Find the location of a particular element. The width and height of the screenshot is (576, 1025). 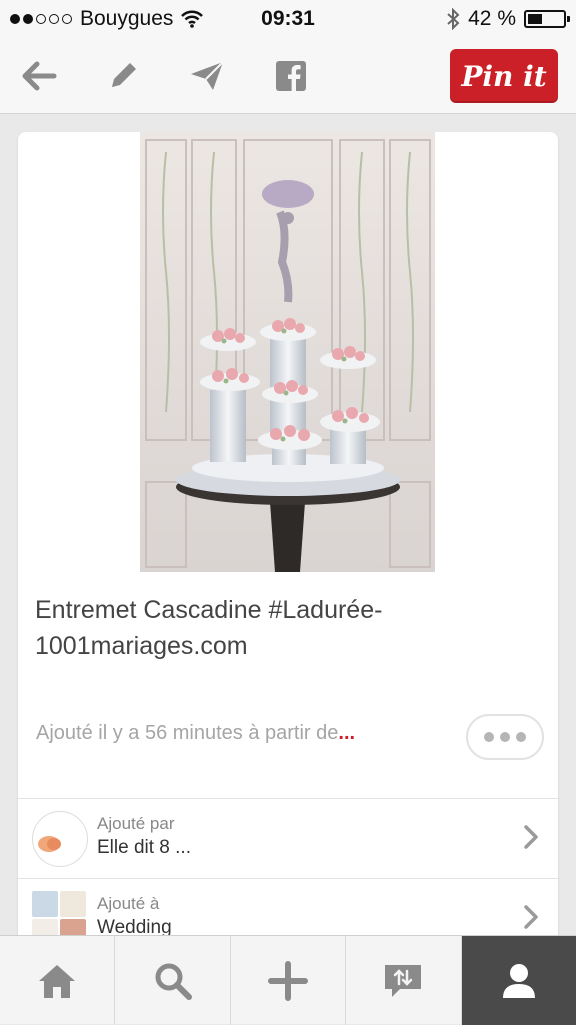

profile-icon is located at coordinates (518, 980).